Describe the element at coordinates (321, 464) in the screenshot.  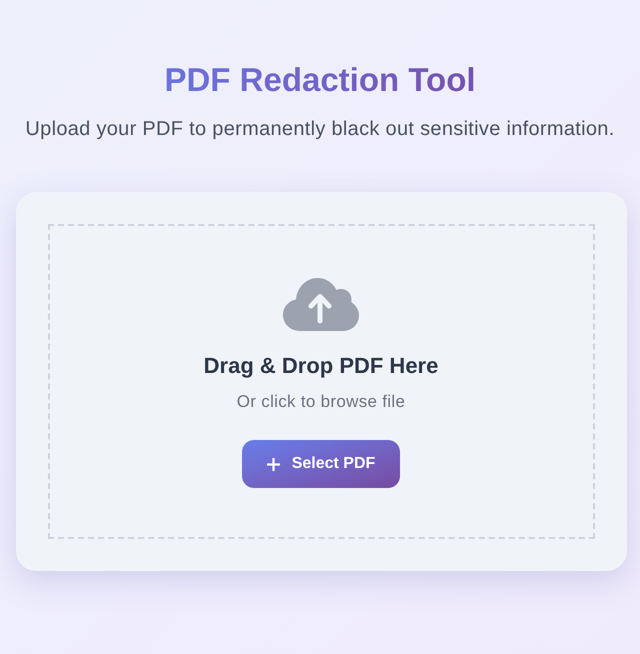
I see `select-pdf-button: Select PDF` at that location.